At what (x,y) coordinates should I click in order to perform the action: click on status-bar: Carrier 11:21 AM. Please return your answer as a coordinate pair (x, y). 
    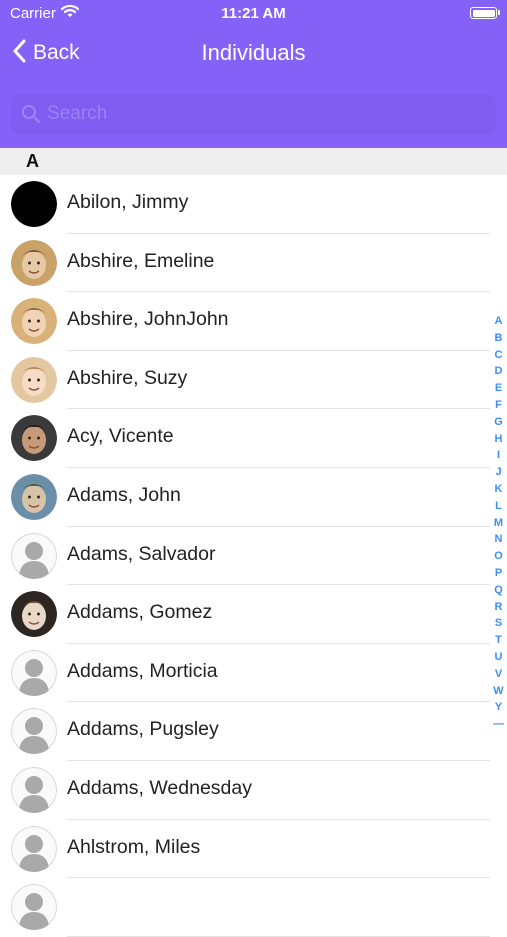
    Looking at the image, I should click on (253, 15).